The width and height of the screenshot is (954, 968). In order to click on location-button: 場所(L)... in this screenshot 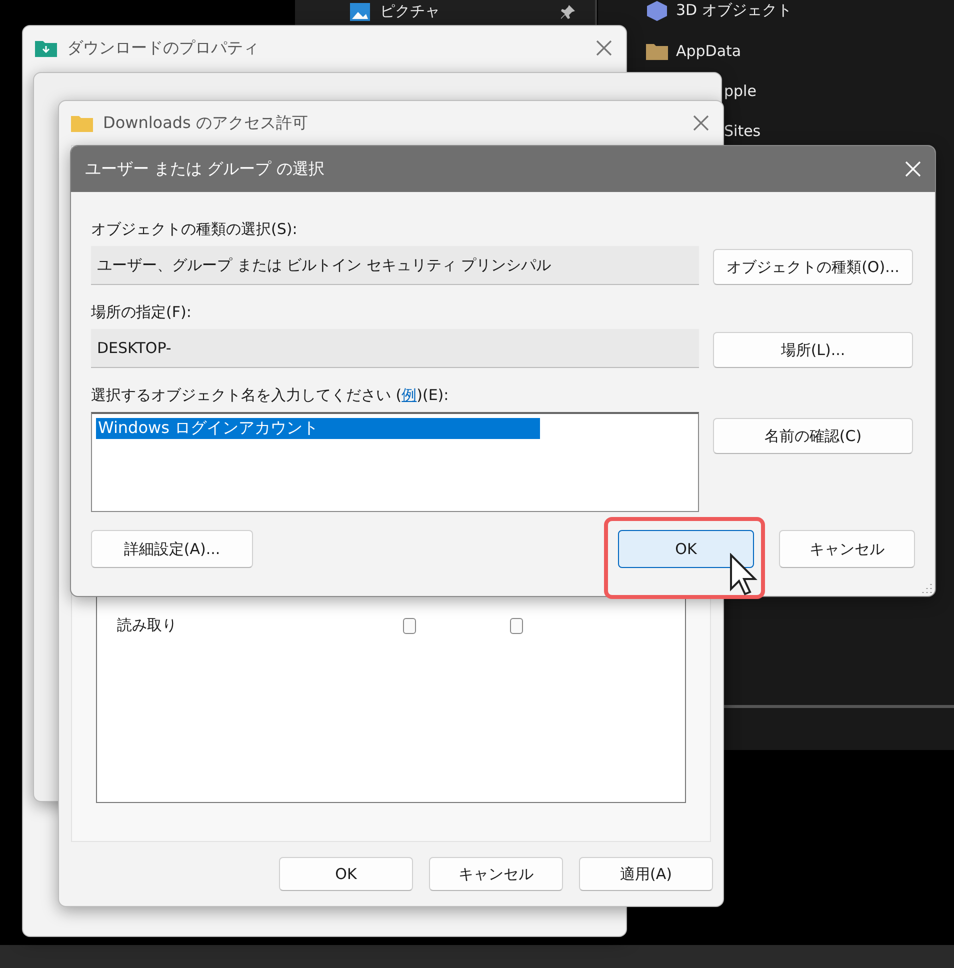, I will do `click(813, 350)`.